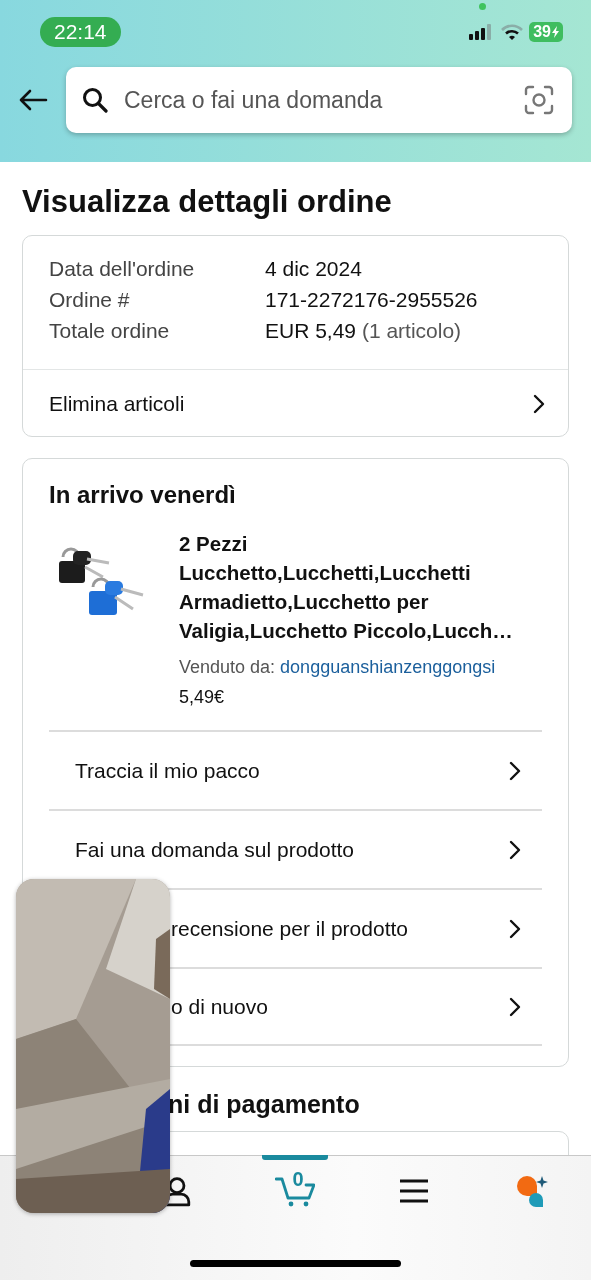 Image resolution: width=591 pixels, height=1280 pixels. Describe the element at coordinates (207, 202) in the screenshot. I see `page-title: Visualizza dettagli ordine` at that location.